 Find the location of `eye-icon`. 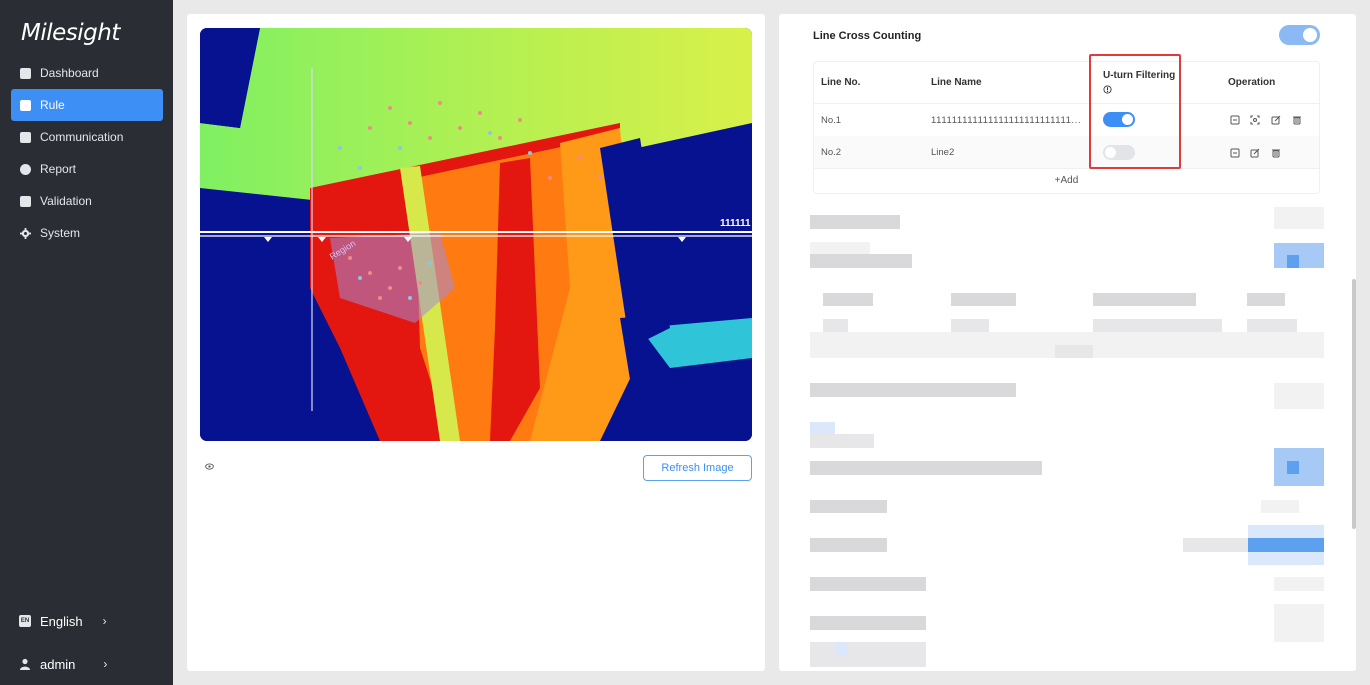

eye-icon is located at coordinates (209, 466).